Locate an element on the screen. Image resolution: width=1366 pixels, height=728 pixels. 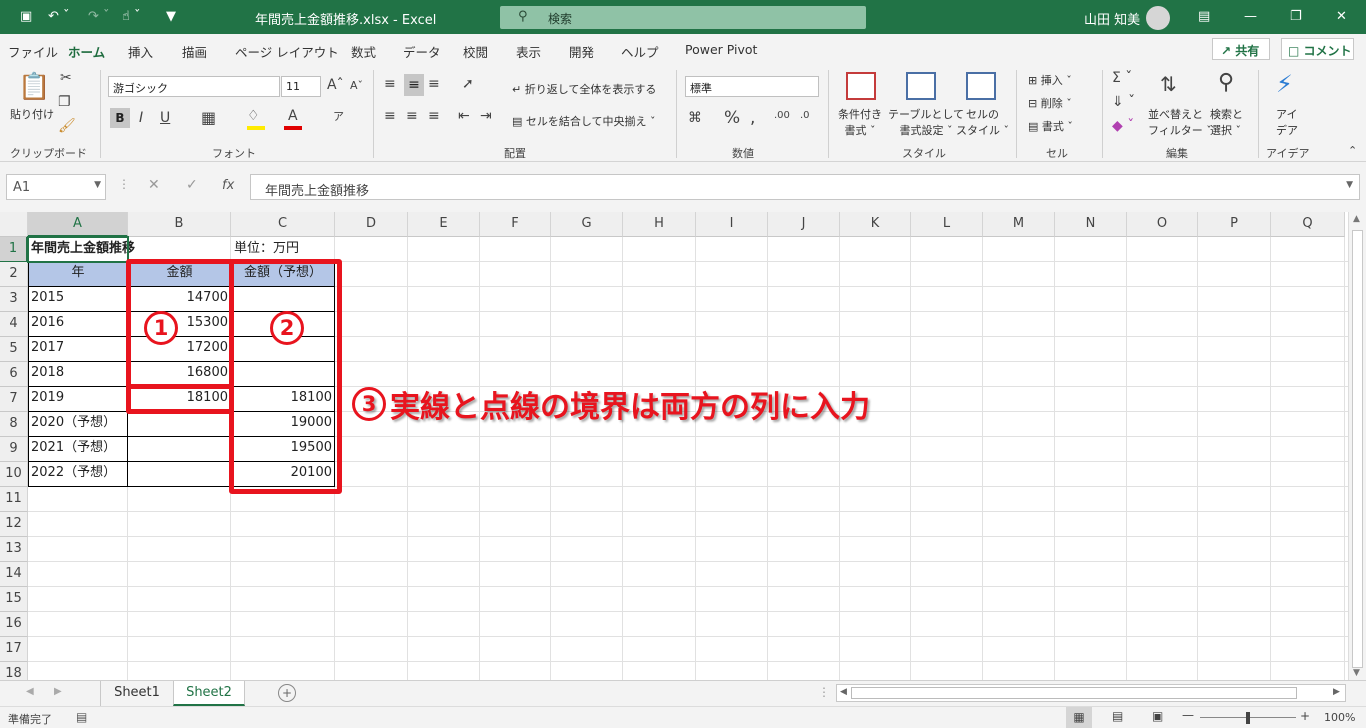
touch-mode-icon: ☝ ˇ is located at coordinates (131, 16).